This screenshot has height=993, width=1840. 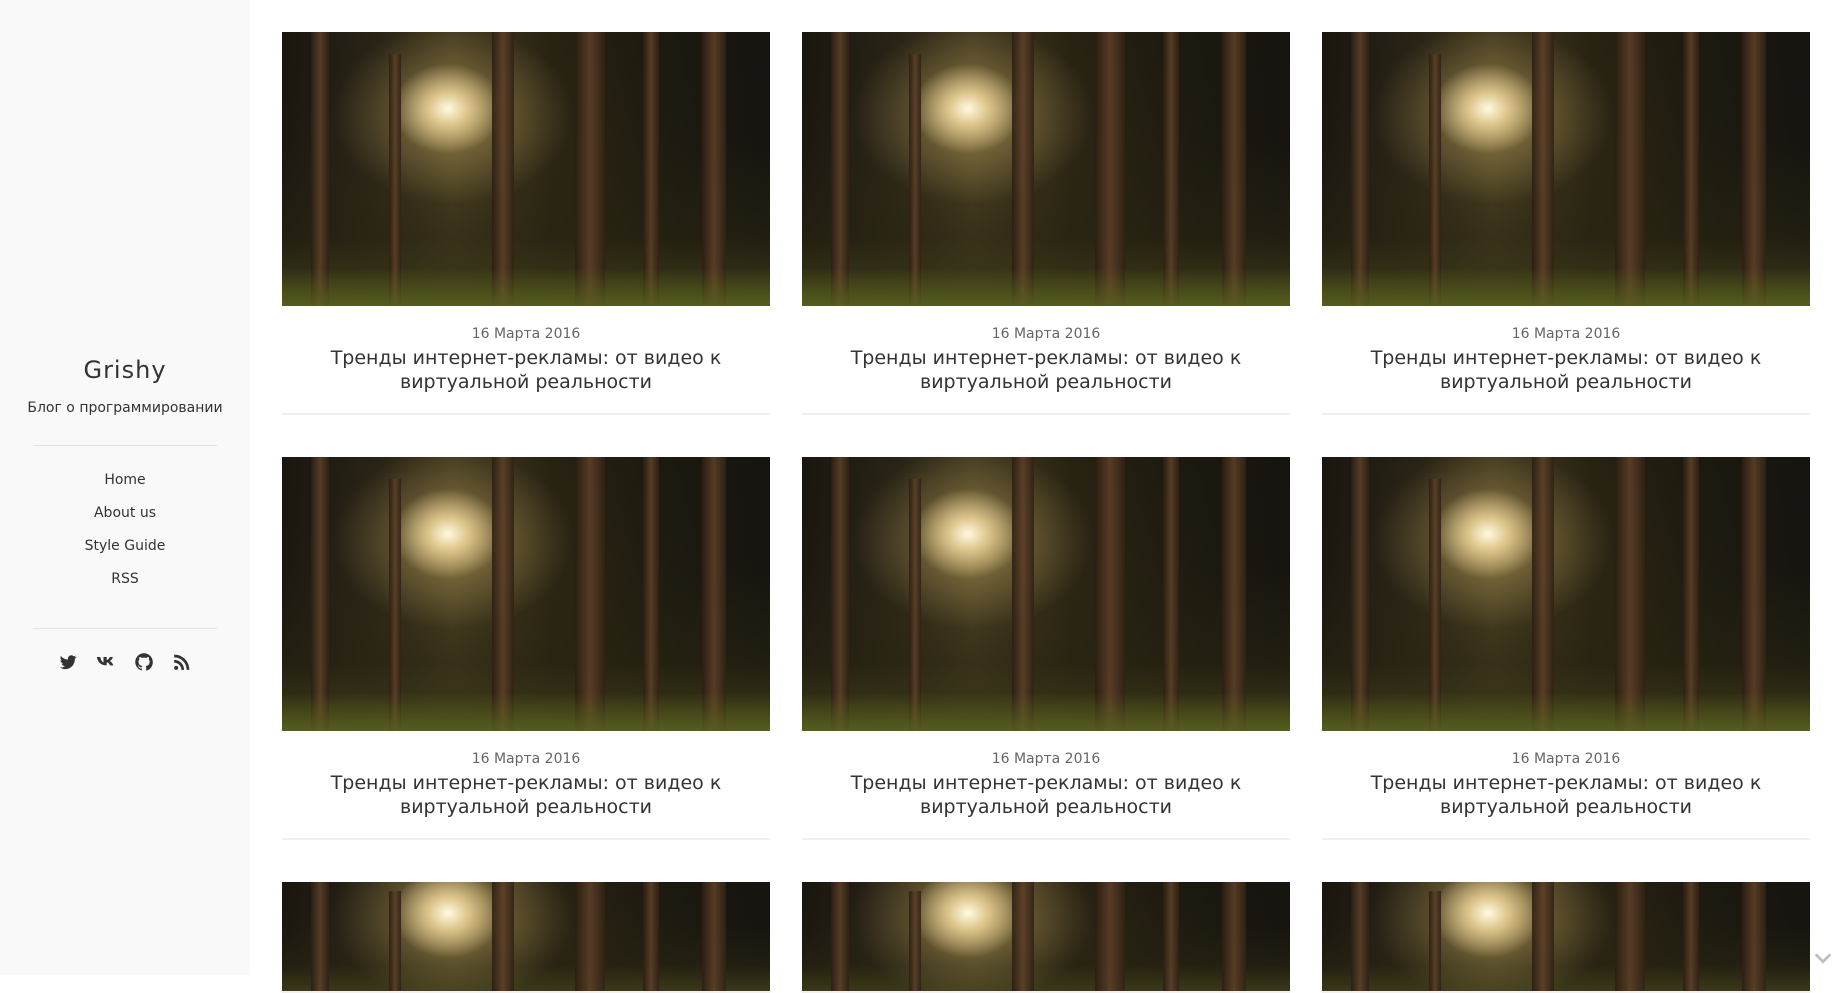 I want to click on vk-icon, so click(x=106, y=662).